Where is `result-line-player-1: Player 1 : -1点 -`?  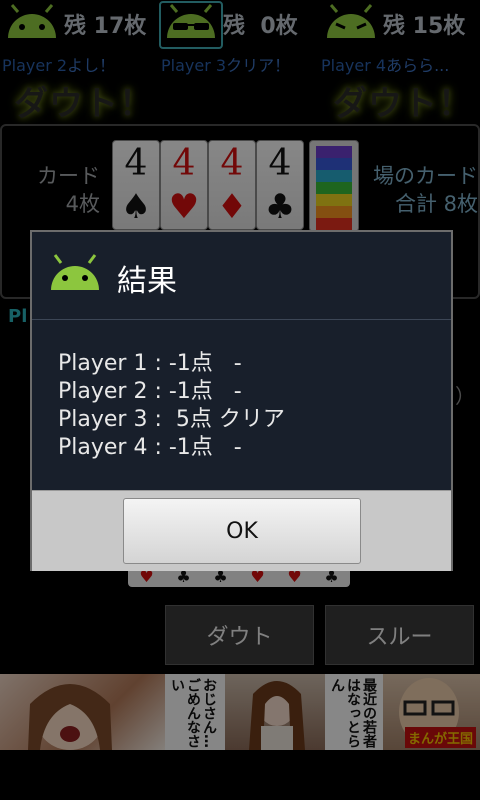
result-line-player-1: Player 1 : -1点 - is located at coordinates (150, 363).